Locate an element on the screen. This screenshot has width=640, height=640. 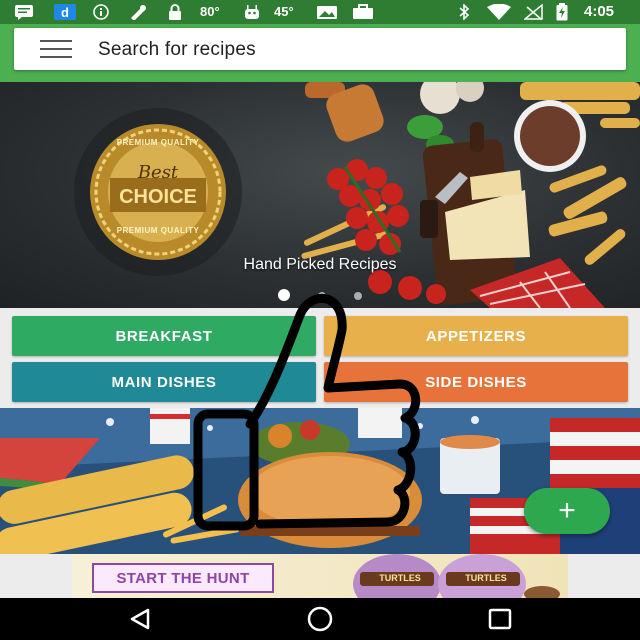
android-icon is located at coordinates (252, 12).